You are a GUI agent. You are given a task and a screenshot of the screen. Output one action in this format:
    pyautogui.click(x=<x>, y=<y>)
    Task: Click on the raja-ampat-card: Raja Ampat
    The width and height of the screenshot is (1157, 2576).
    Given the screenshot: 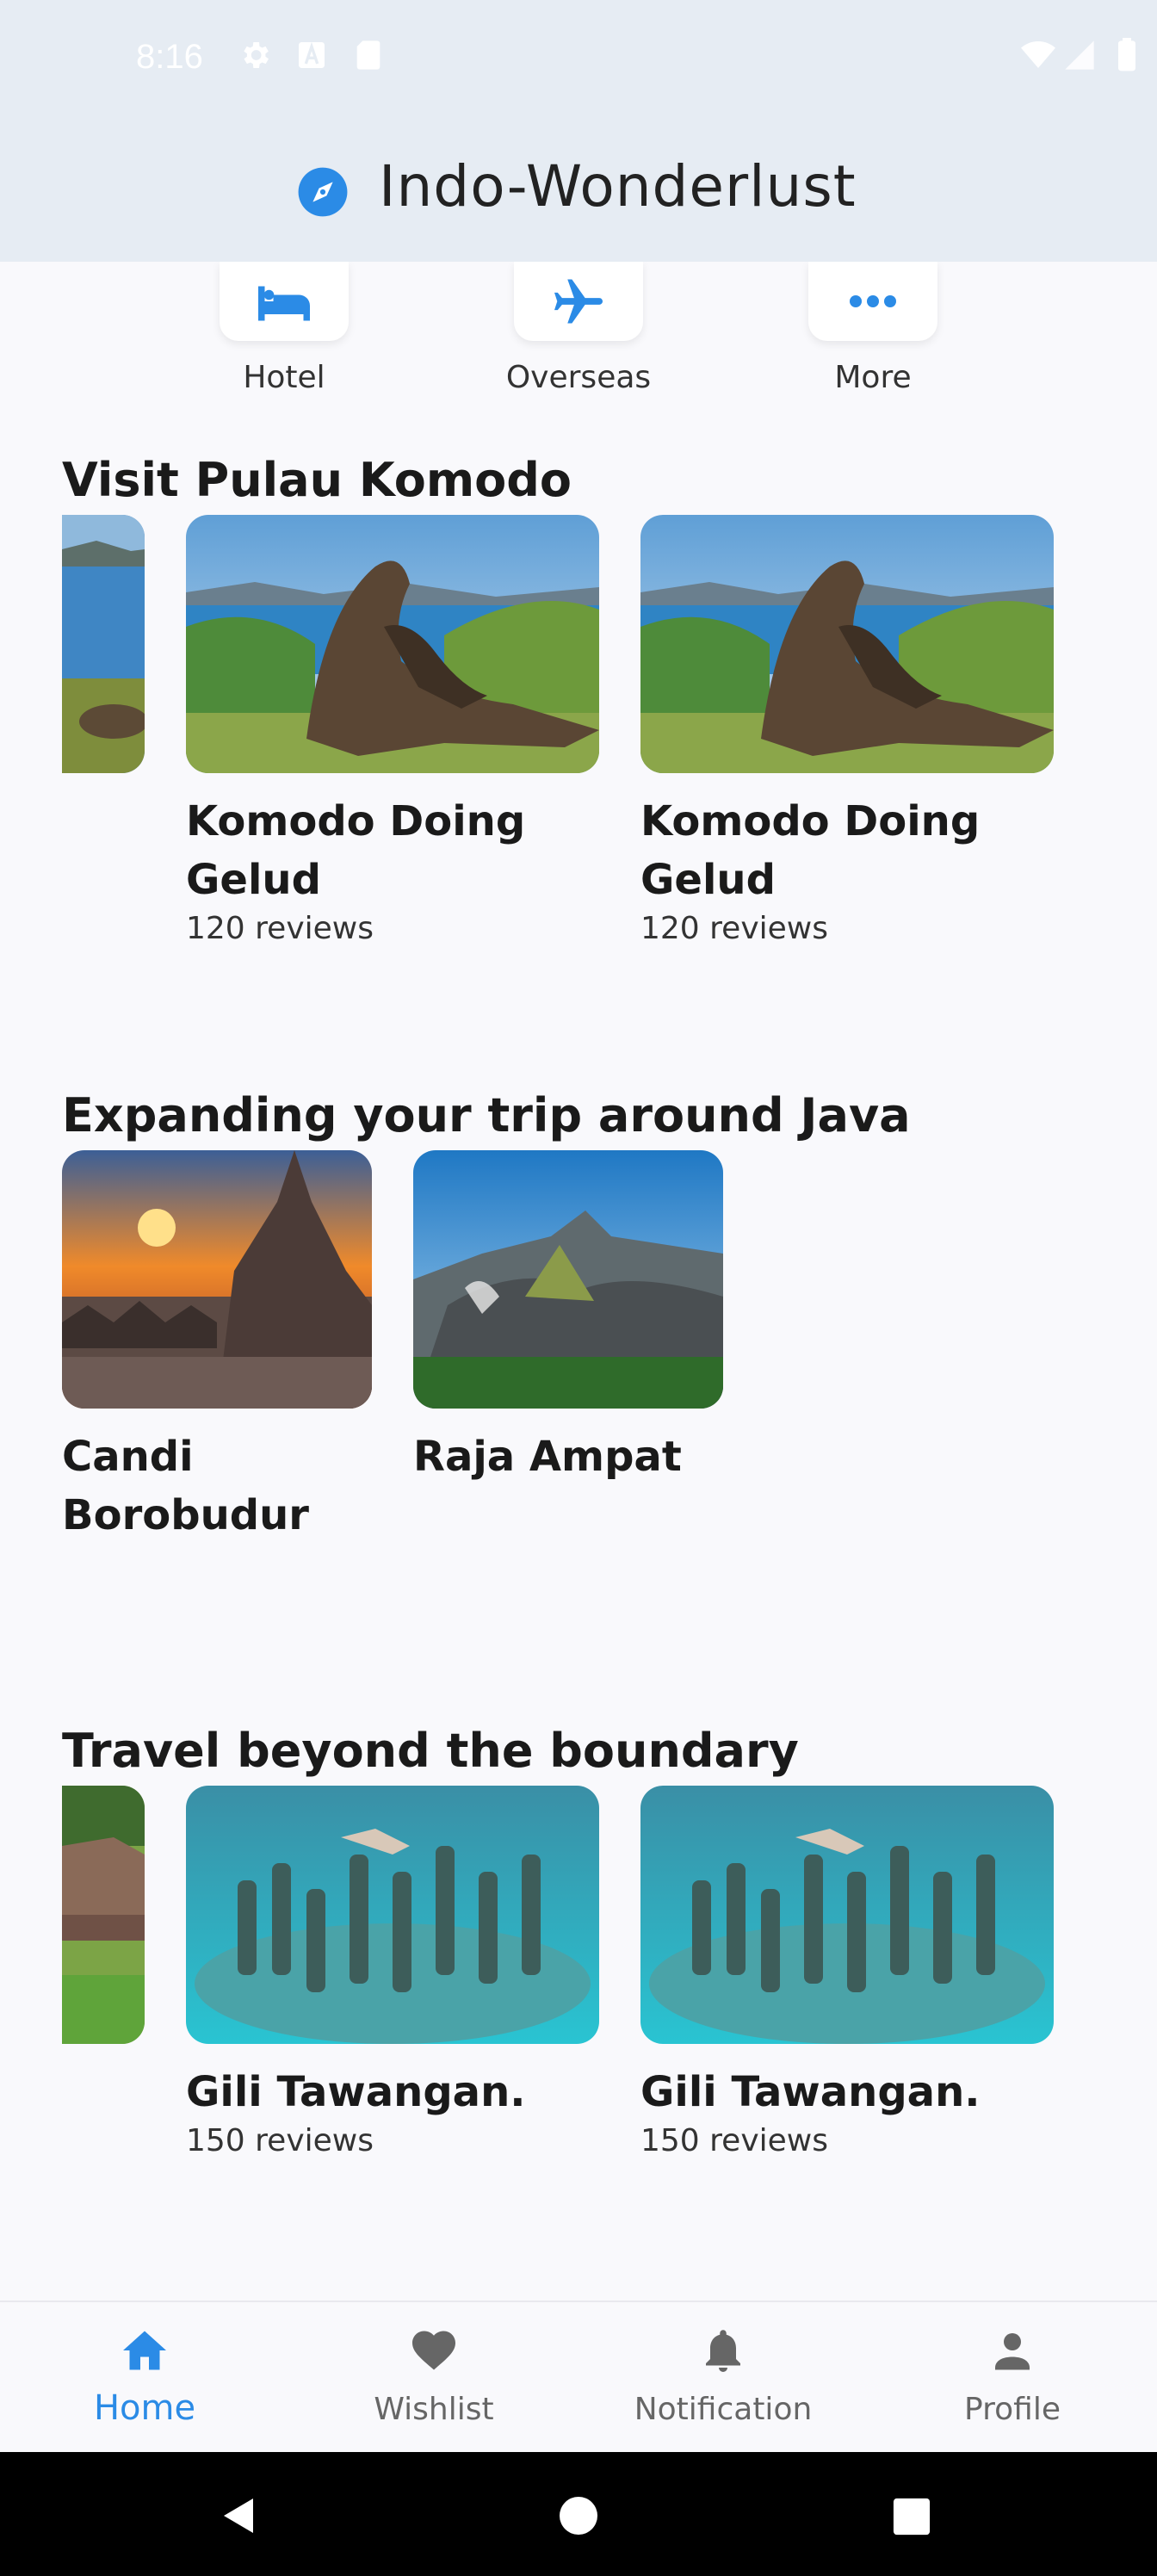 What is the action you would take?
    pyautogui.click(x=568, y=1318)
    